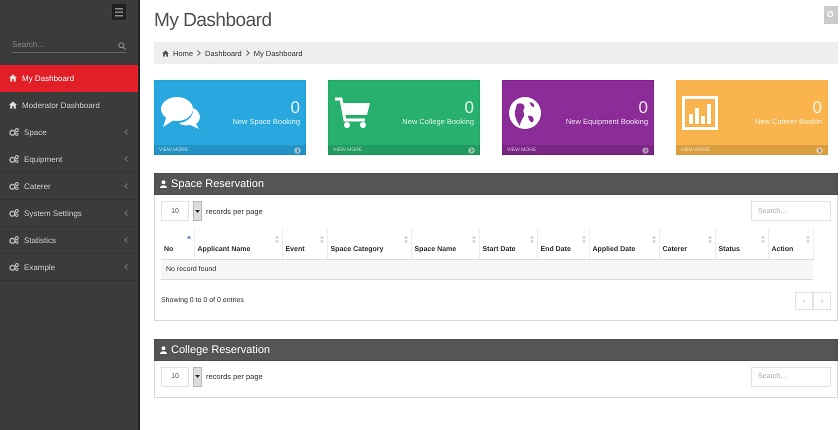  I want to click on nav-item: Example, so click(69, 267).